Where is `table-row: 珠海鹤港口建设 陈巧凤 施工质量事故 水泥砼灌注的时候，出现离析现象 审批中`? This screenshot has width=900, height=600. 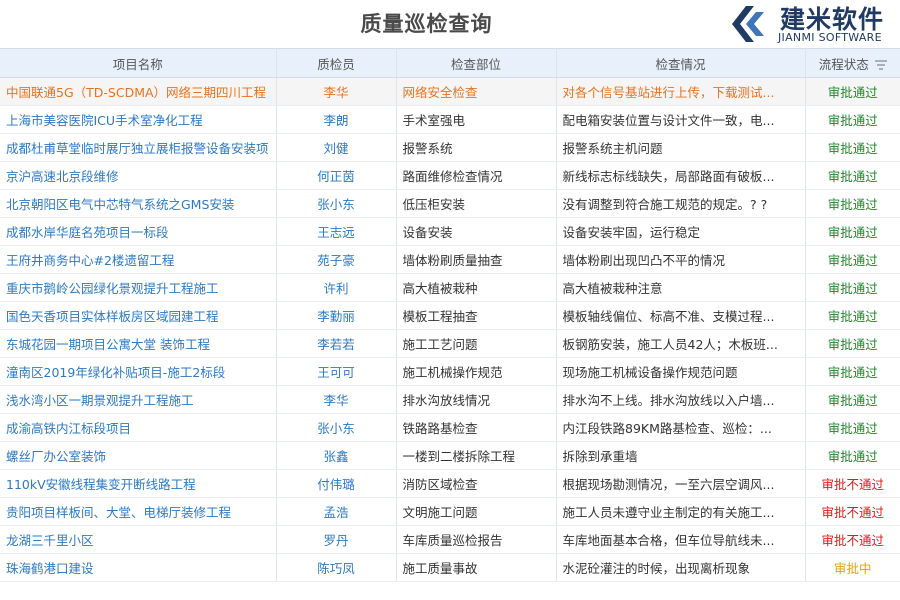
table-row: 珠海鹤港口建设 陈巧凤 施工质量事故 水泥砼灌注的时候，出现离析现象 审批中 is located at coordinates (450, 567).